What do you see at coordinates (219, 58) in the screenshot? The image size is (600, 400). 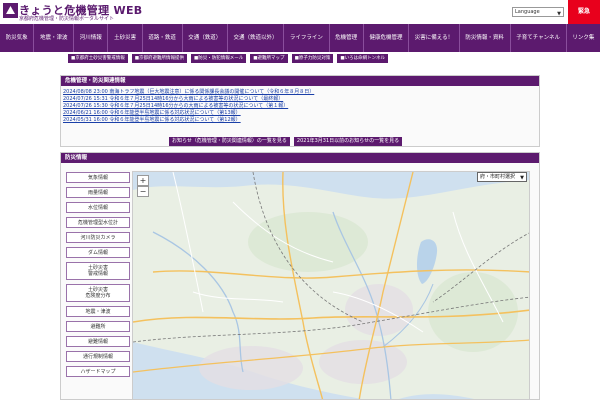 I see `quick-link-button: ■防災・防犯情報メール` at bounding box center [219, 58].